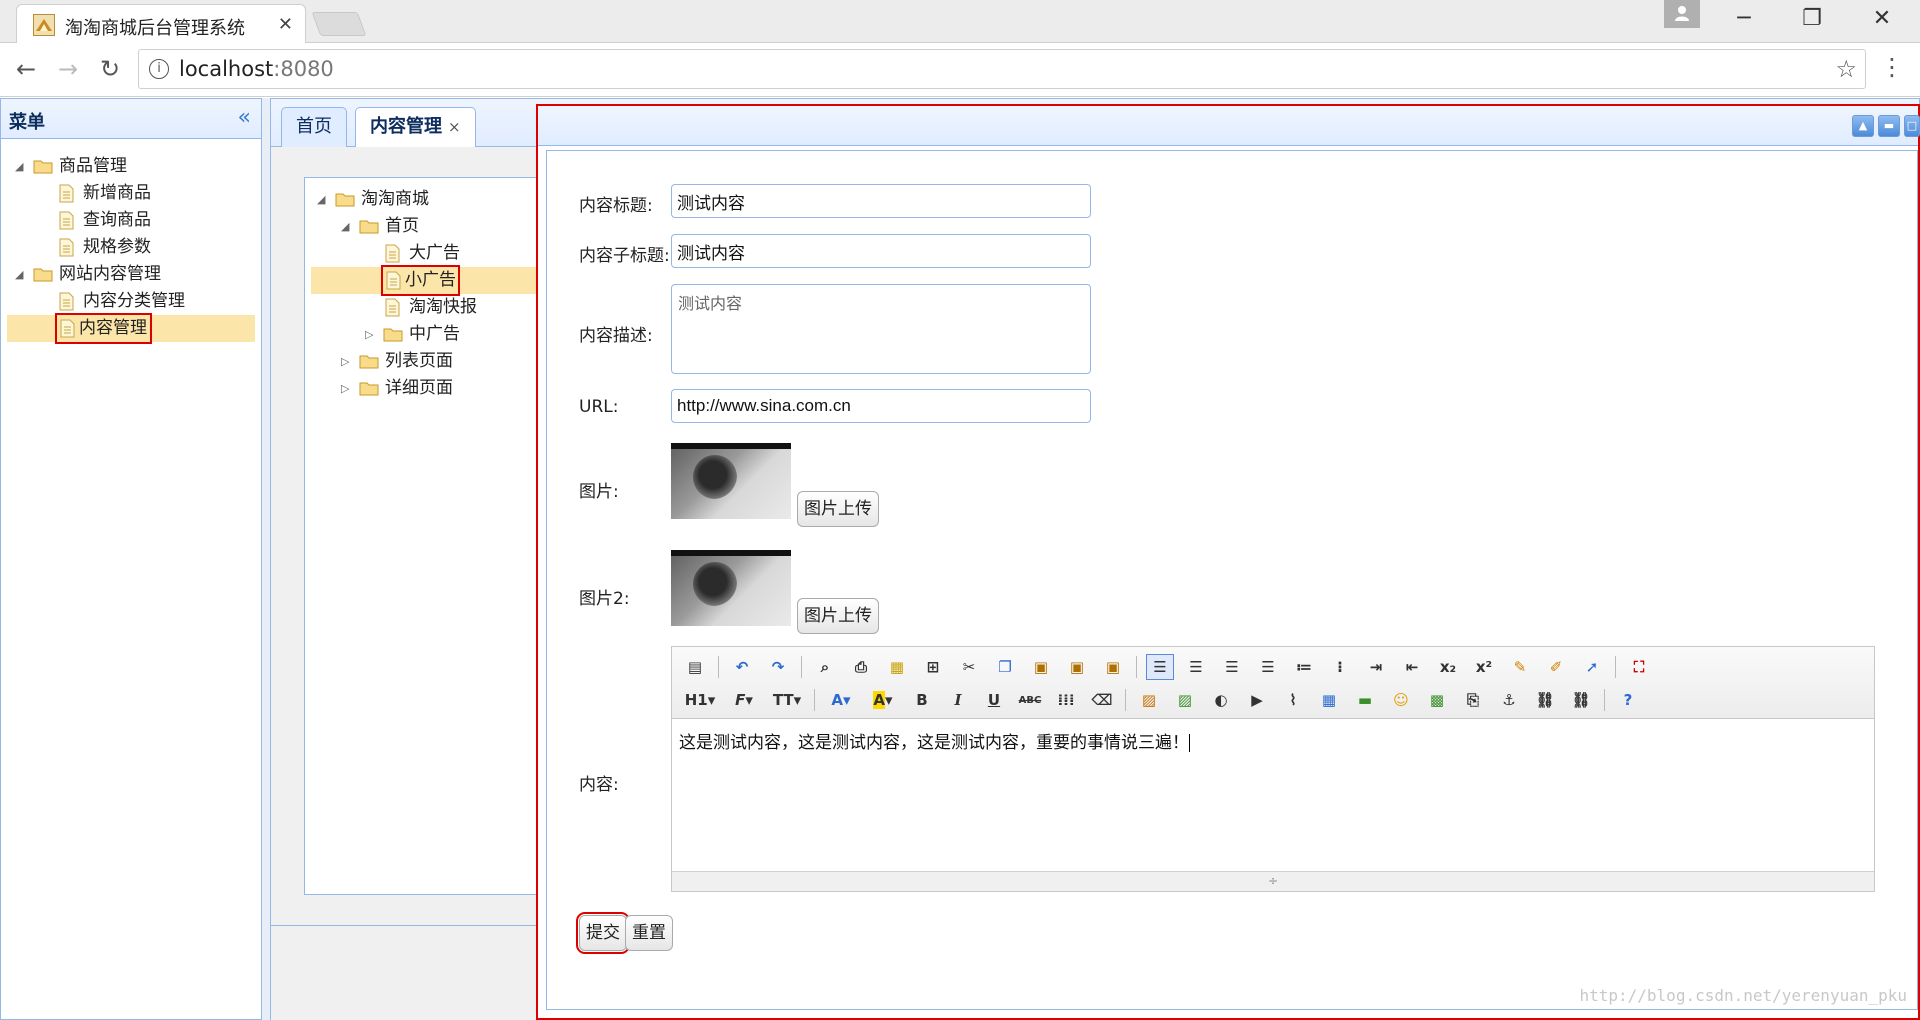 This screenshot has width=1920, height=1020. What do you see at coordinates (1484, 667) in the screenshot?
I see `superscript-icon: x²` at bounding box center [1484, 667].